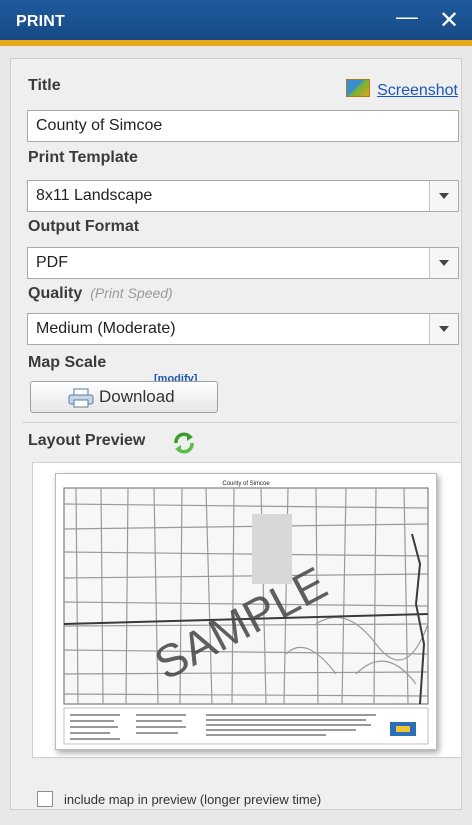 This screenshot has height=825, width=472. Describe the element at coordinates (449, 21) in the screenshot. I see `close-icon: ✕` at that location.